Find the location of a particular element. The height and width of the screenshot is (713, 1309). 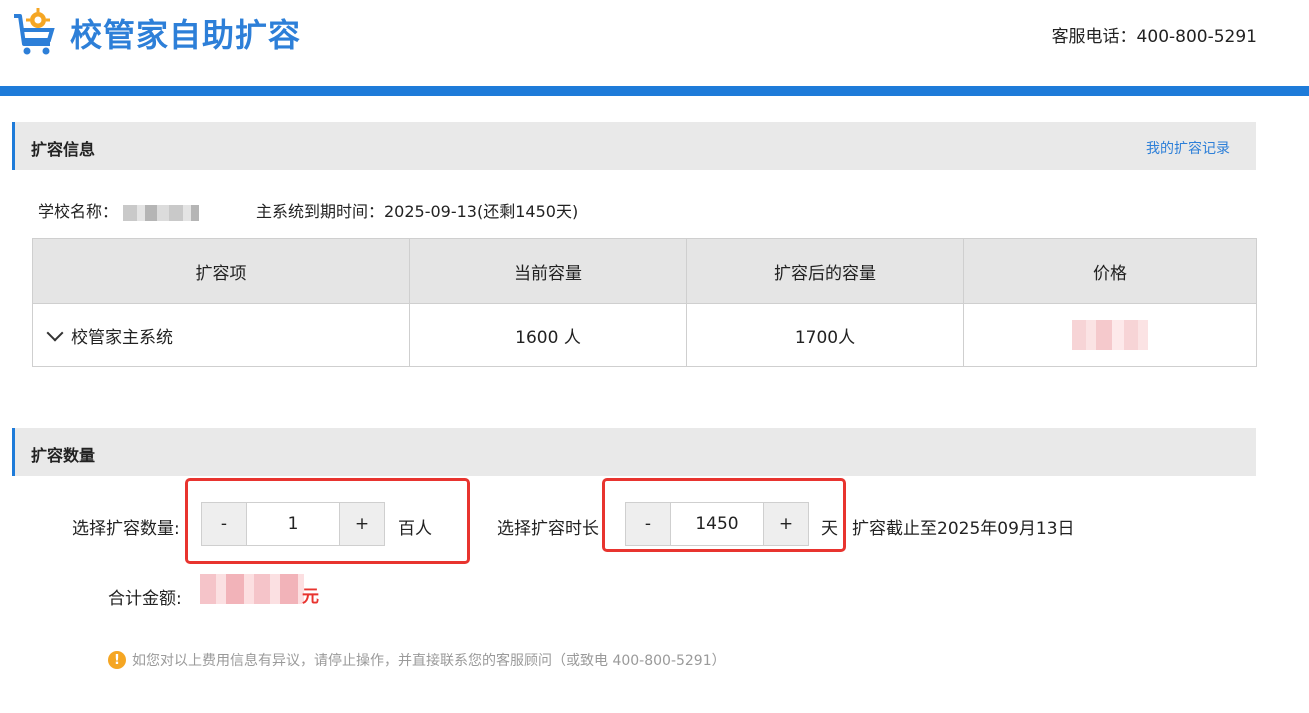

quantity-stepper: - 1 + is located at coordinates (293, 524).